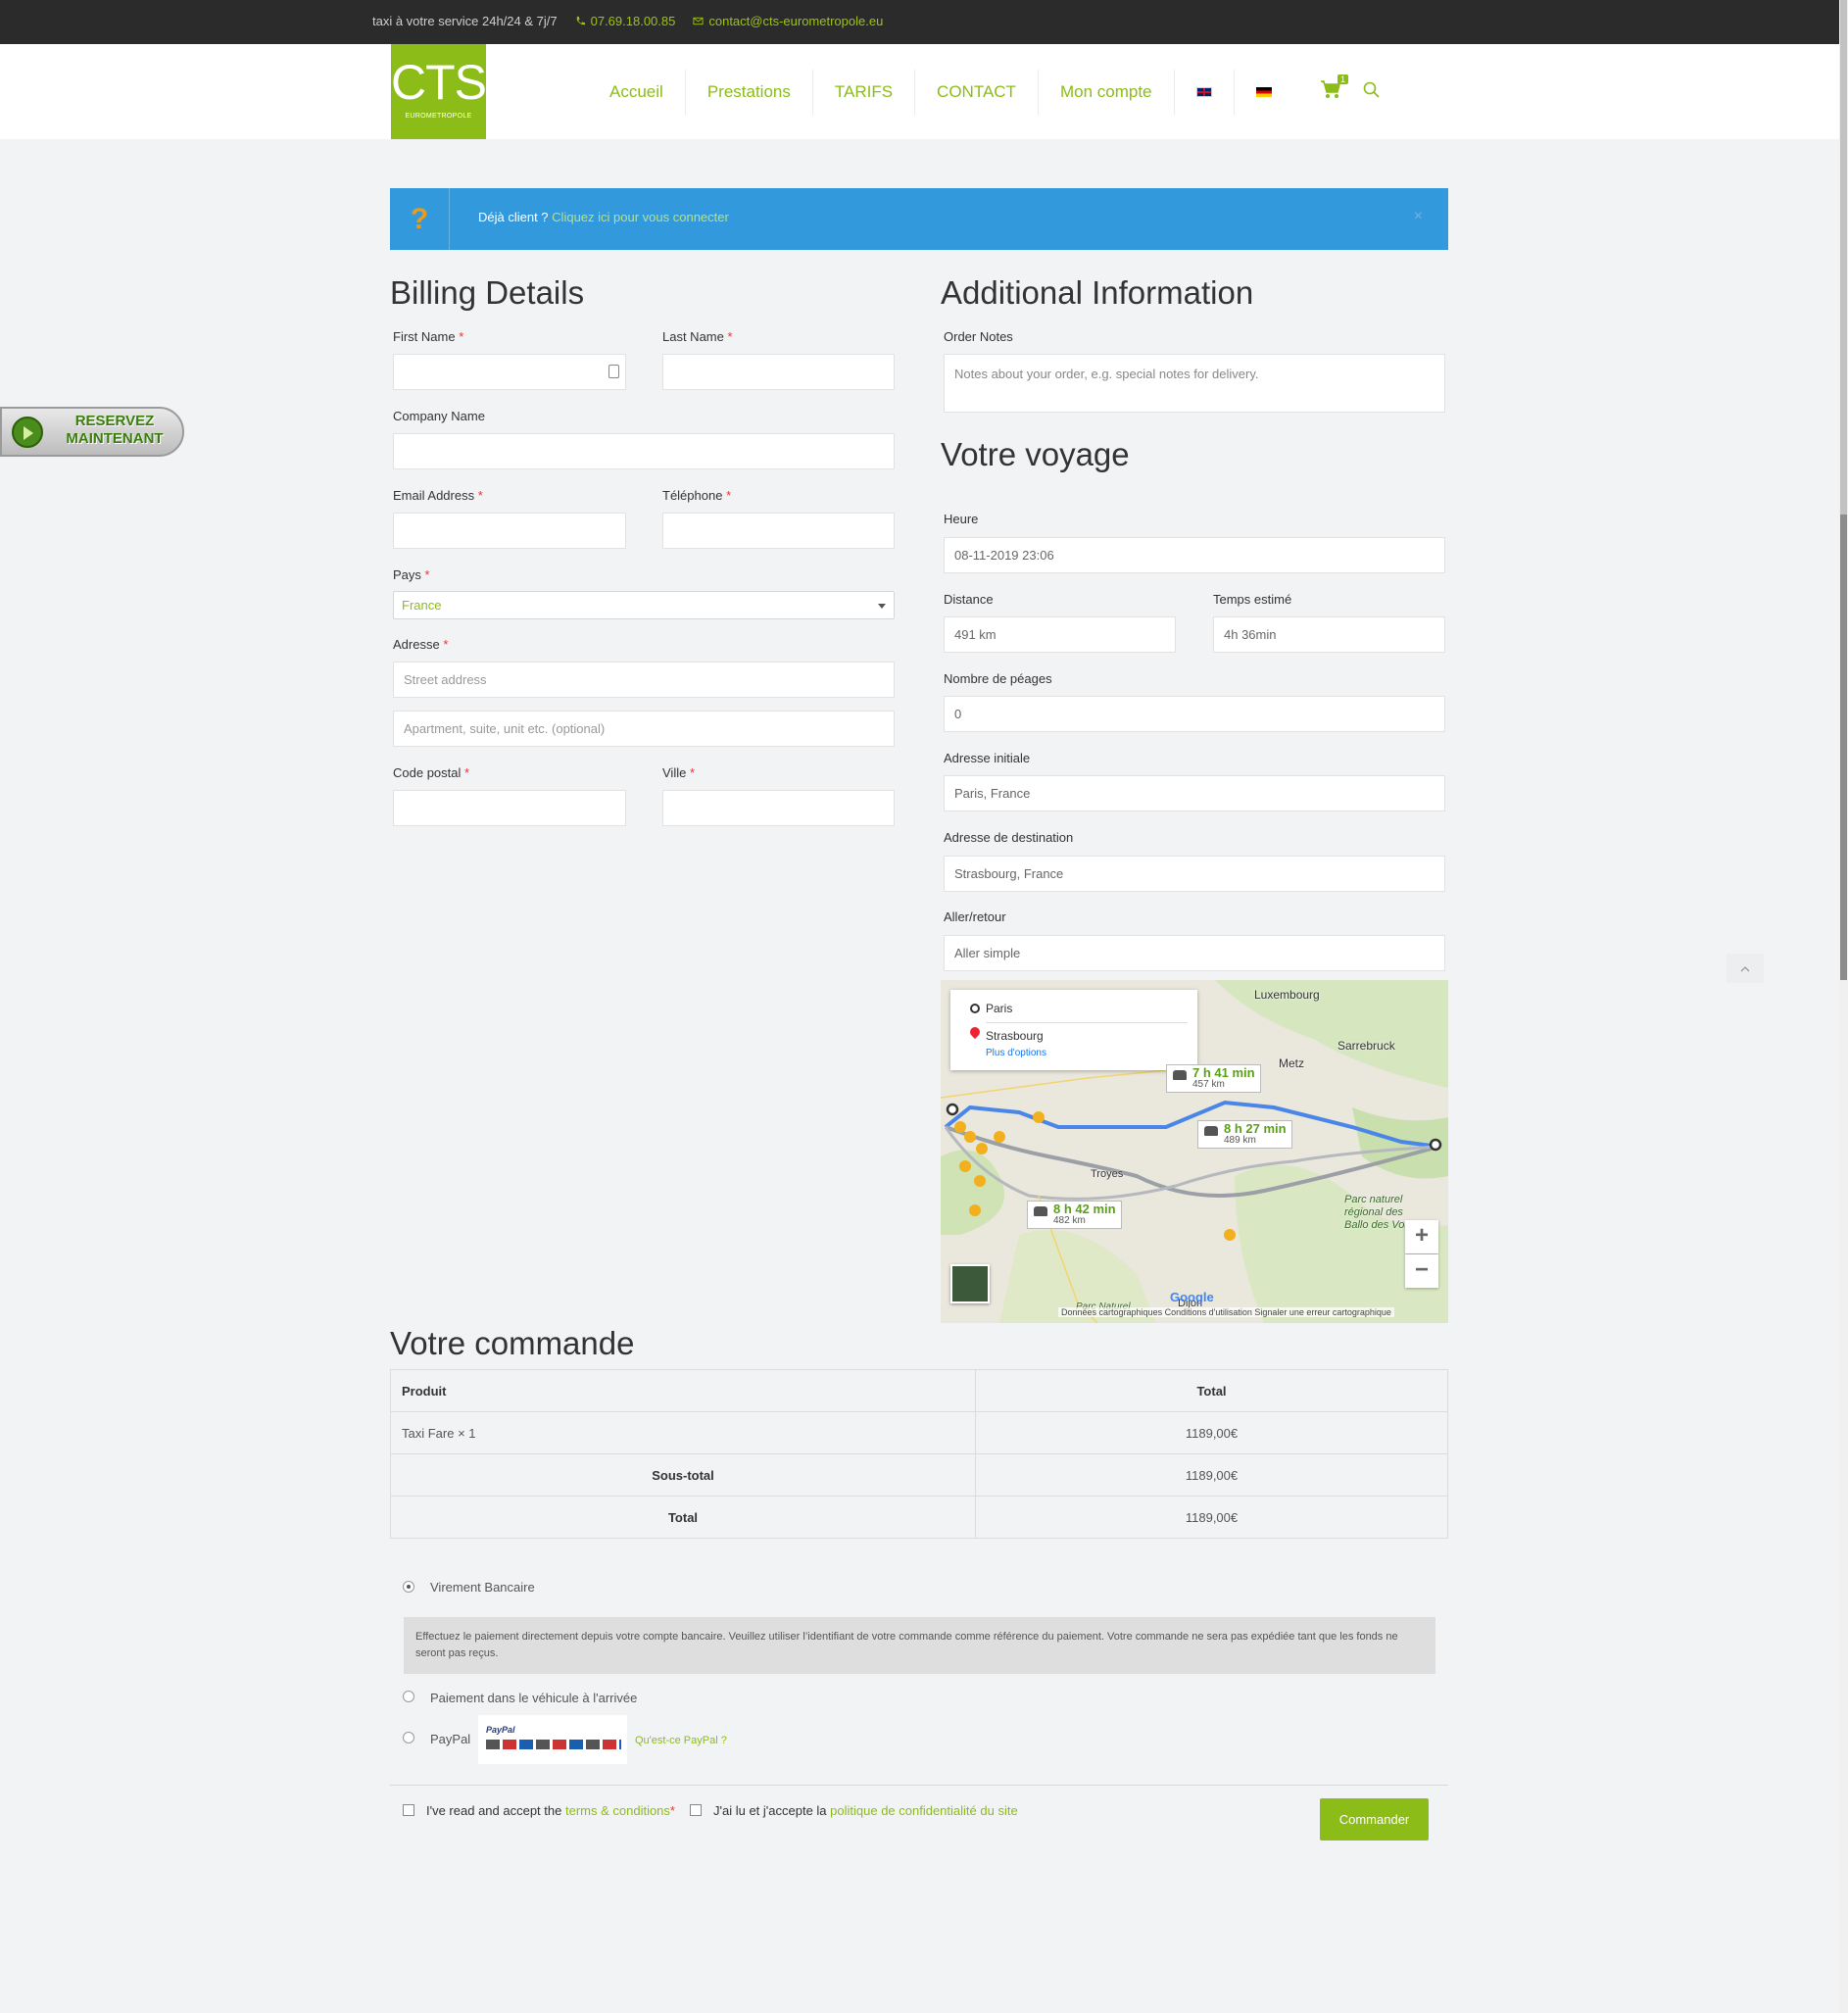  I want to click on total-cell: 1189,00€, so click(1211, 1432).